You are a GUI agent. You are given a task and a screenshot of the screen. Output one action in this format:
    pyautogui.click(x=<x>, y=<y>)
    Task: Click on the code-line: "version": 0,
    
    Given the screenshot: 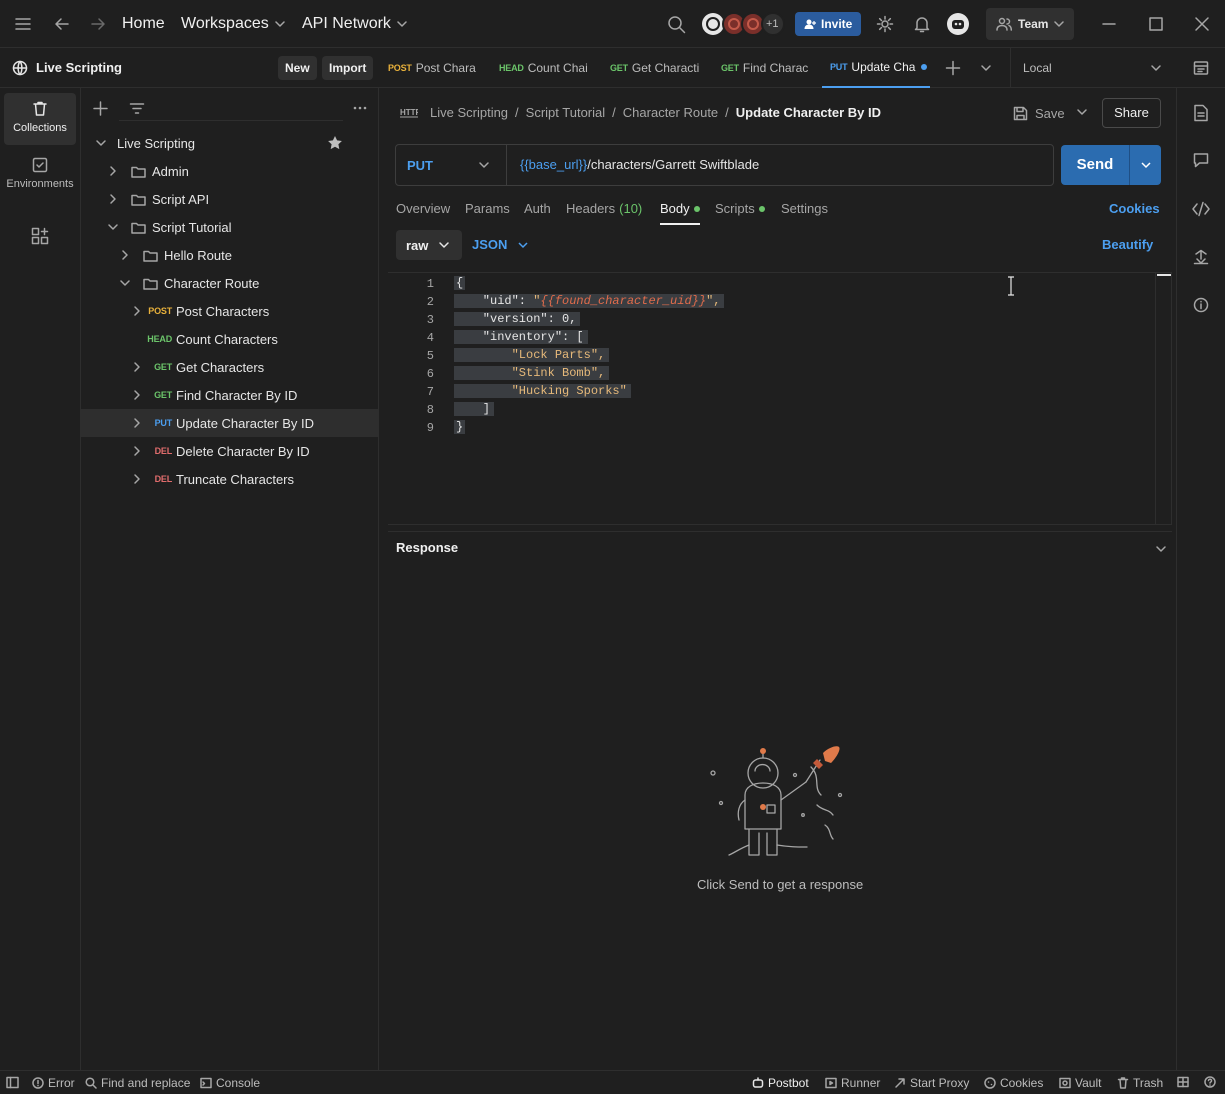 What is the action you would take?
    pyautogui.click(x=517, y=319)
    